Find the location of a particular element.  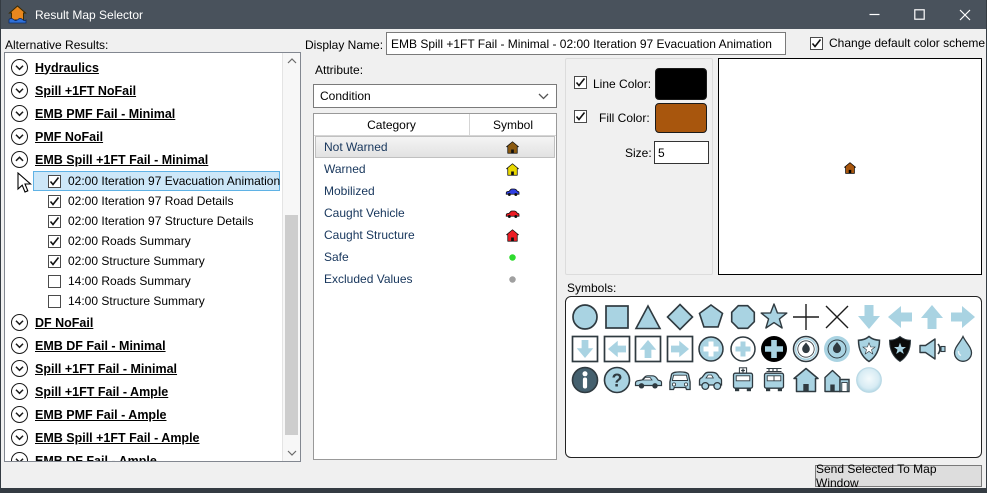

triangle-icon is located at coordinates (648, 317).